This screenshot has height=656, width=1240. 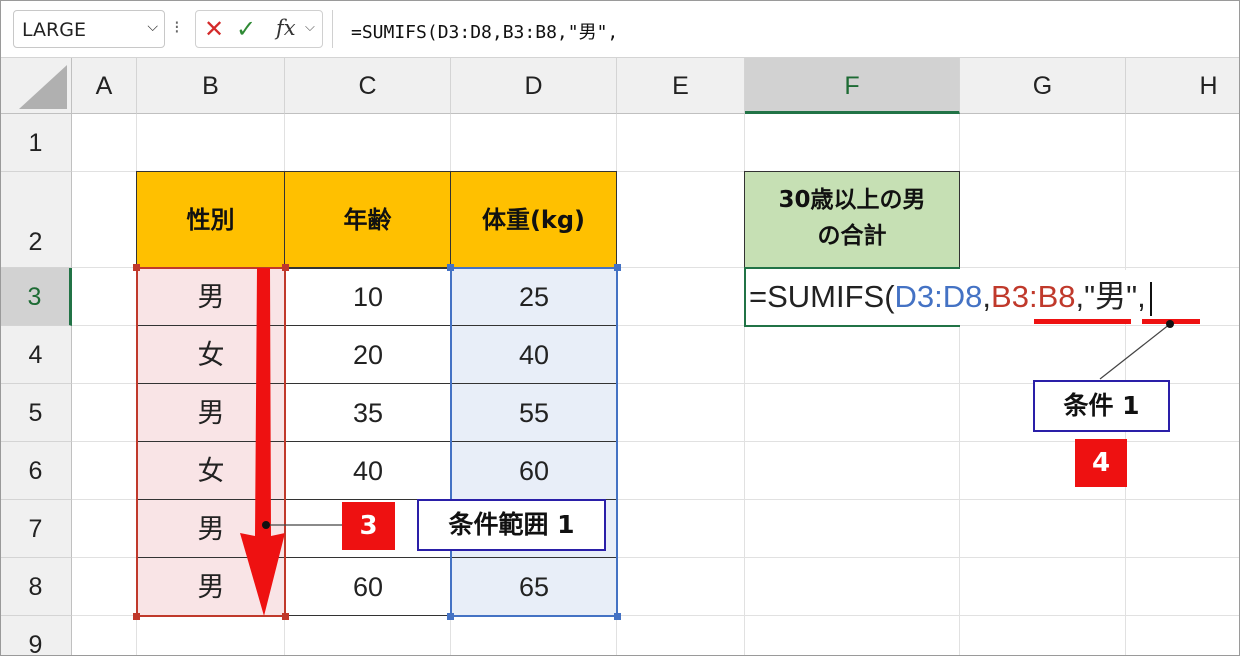 What do you see at coordinates (1101, 406) in the screenshot?
I see `label-criteria-1: 条件 1` at bounding box center [1101, 406].